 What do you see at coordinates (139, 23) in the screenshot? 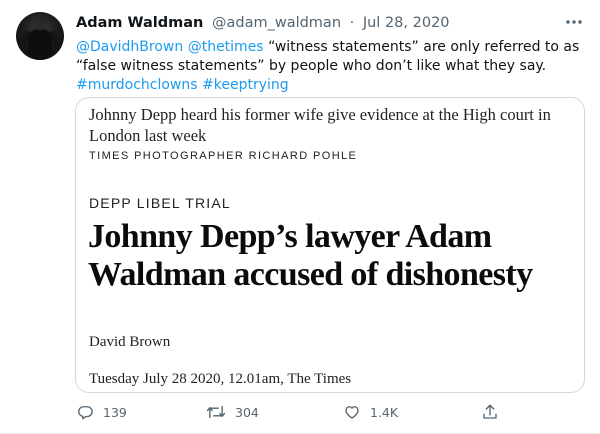
I see `author-name: Adam Waldman` at bounding box center [139, 23].